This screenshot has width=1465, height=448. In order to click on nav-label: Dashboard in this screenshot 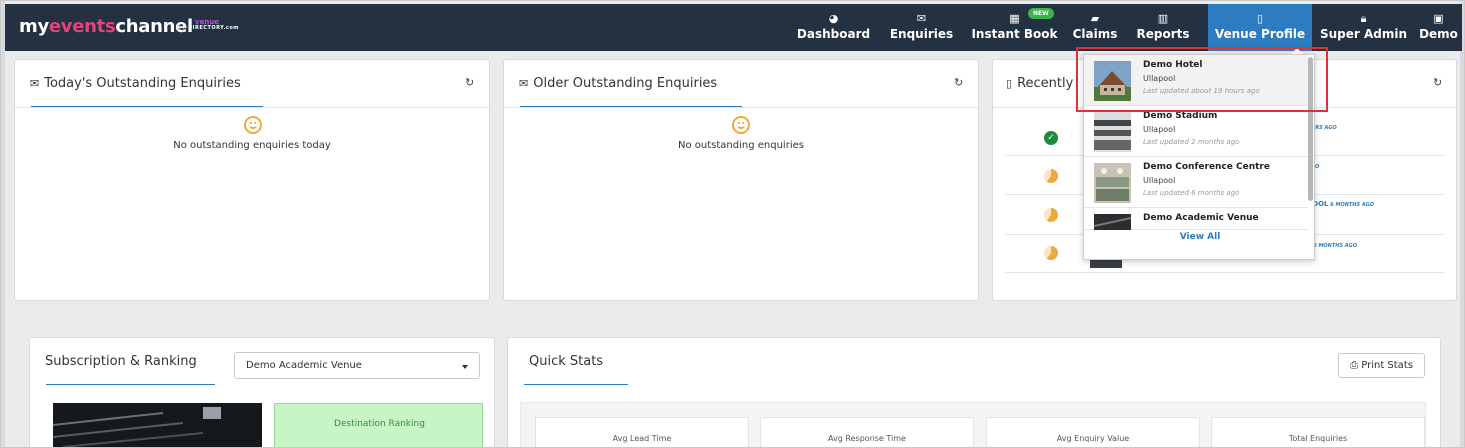, I will do `click(833, 34)`.